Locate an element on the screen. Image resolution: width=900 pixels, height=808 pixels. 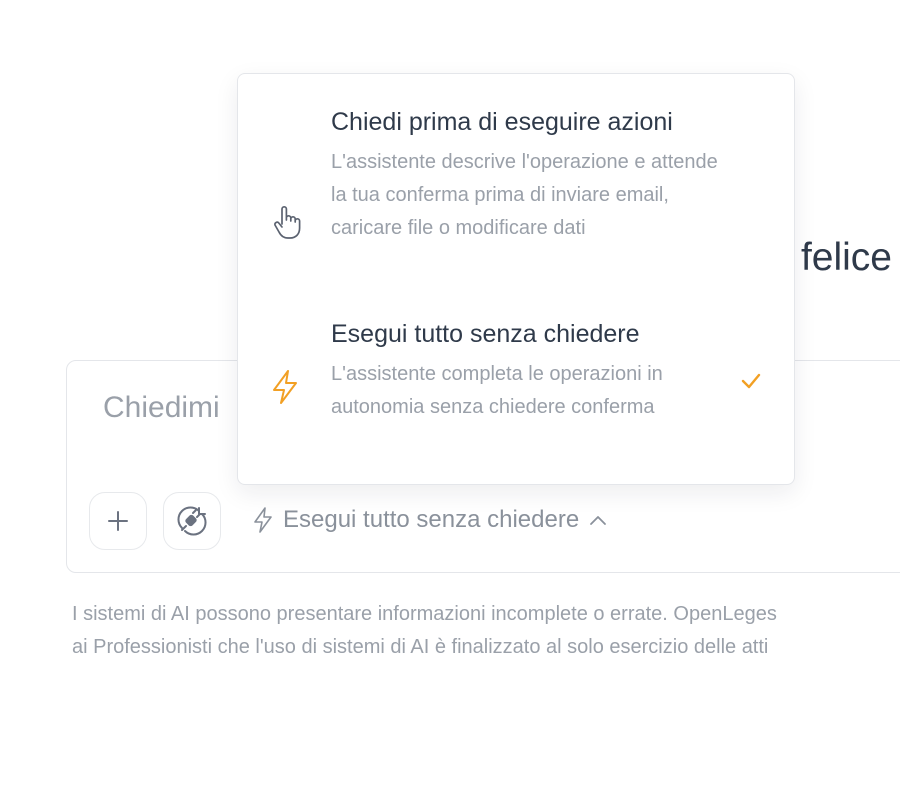
mode-selector-label: Esegui tutto senza chiedere is located at coordinates (431, 519).